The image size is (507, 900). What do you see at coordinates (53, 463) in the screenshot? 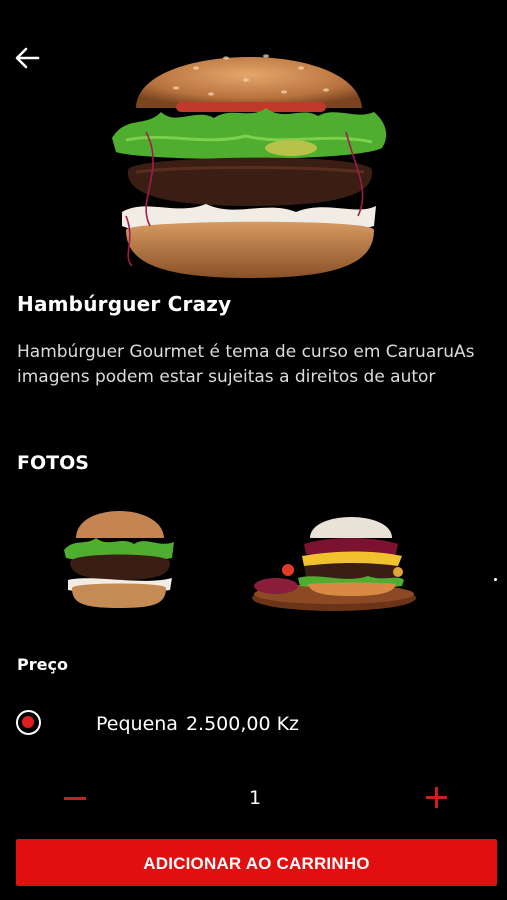
I see `photos-heading: FOTOS` at bounding box center [53, 463].